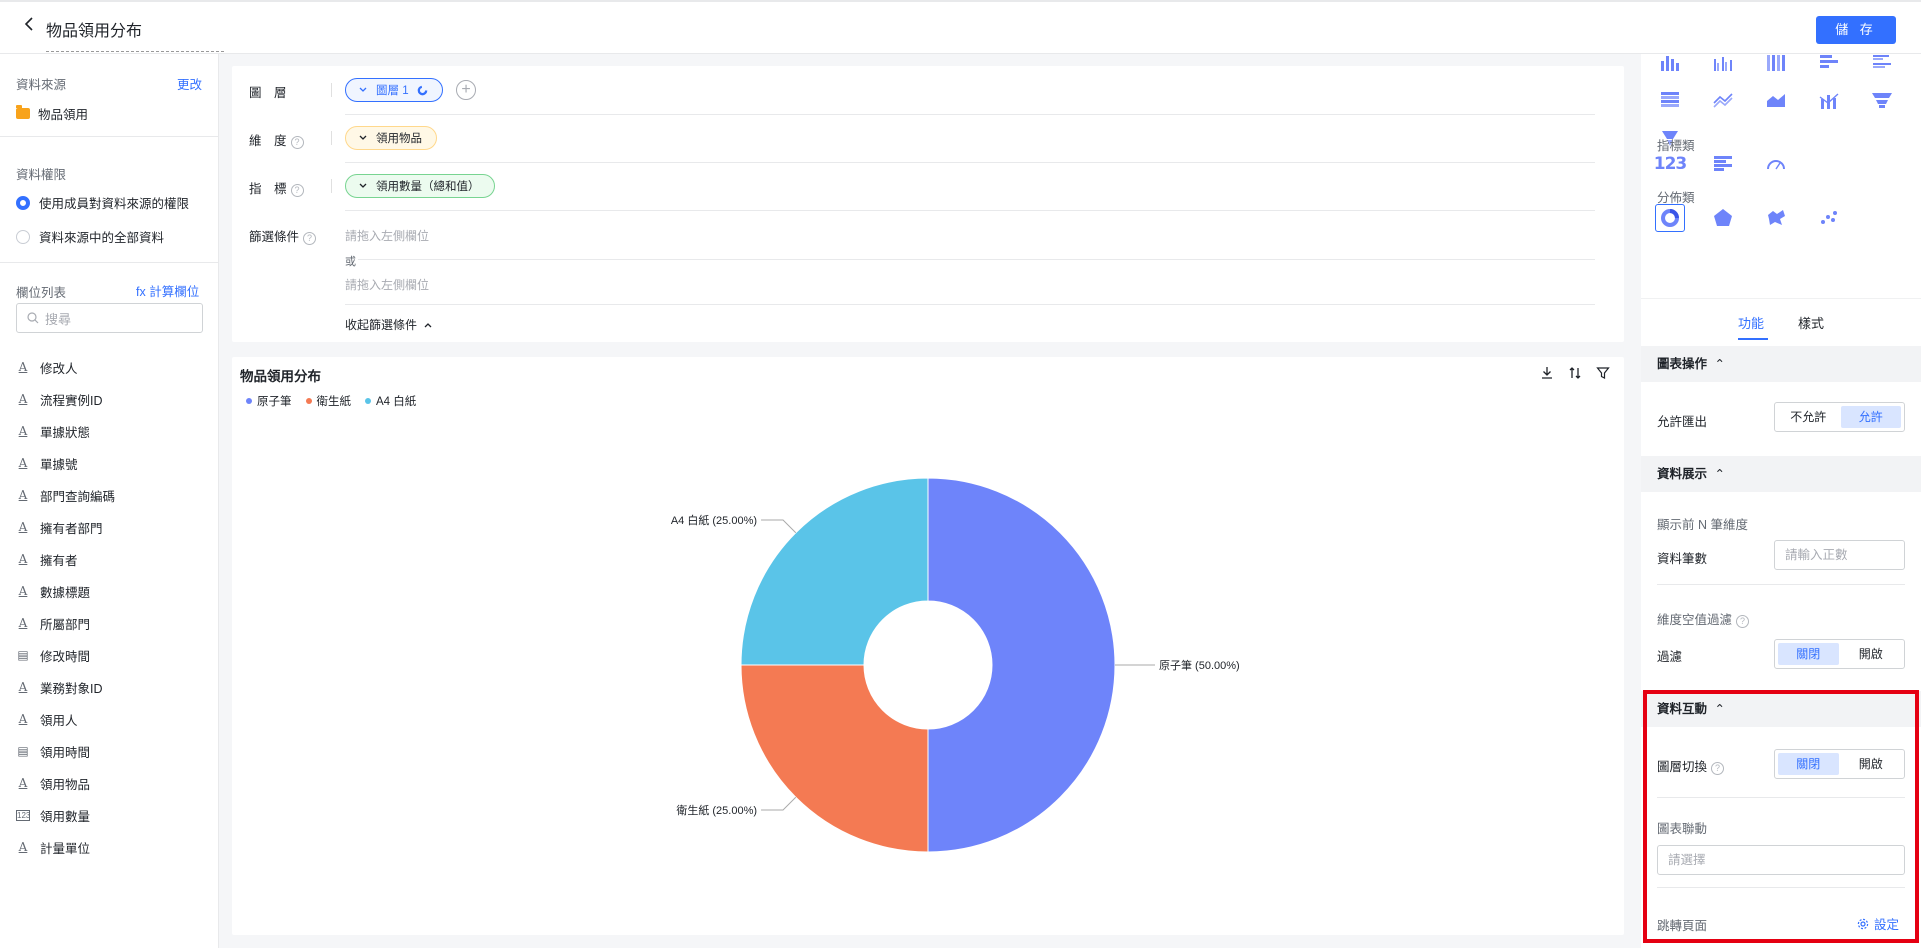 Image resolution: width=1921 pixels, height=948 pixels. I want to click on gauge-chart-icon, so click(1776, 164).